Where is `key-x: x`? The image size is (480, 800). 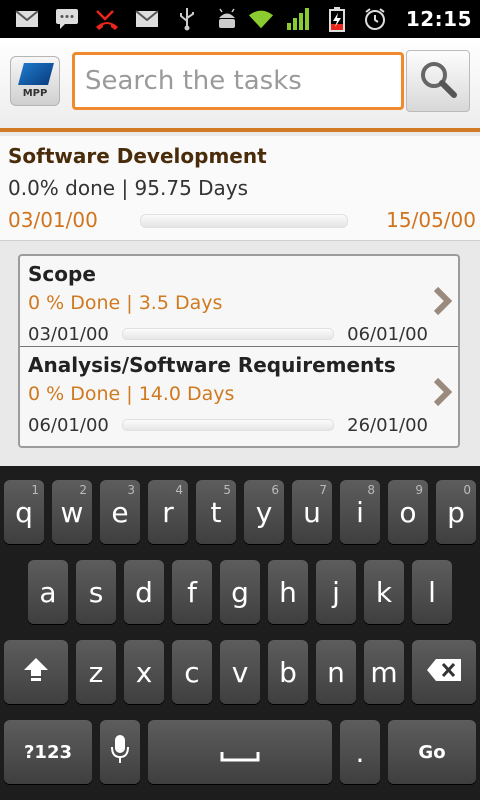 key-x: x is located at coordinates (144, 672).